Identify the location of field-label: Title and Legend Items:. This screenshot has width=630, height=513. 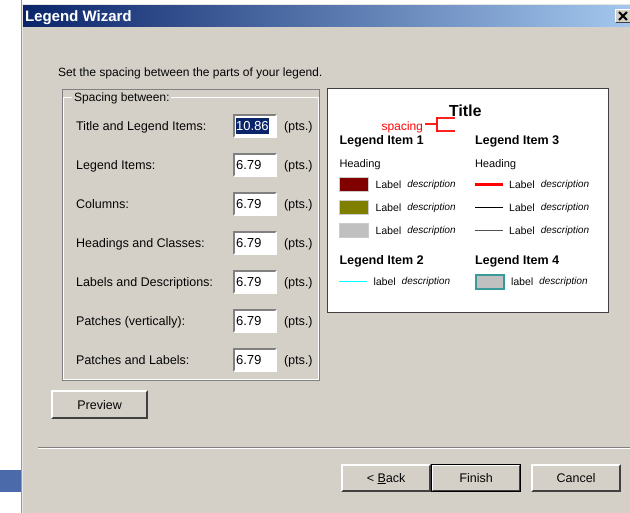
(142, 125).